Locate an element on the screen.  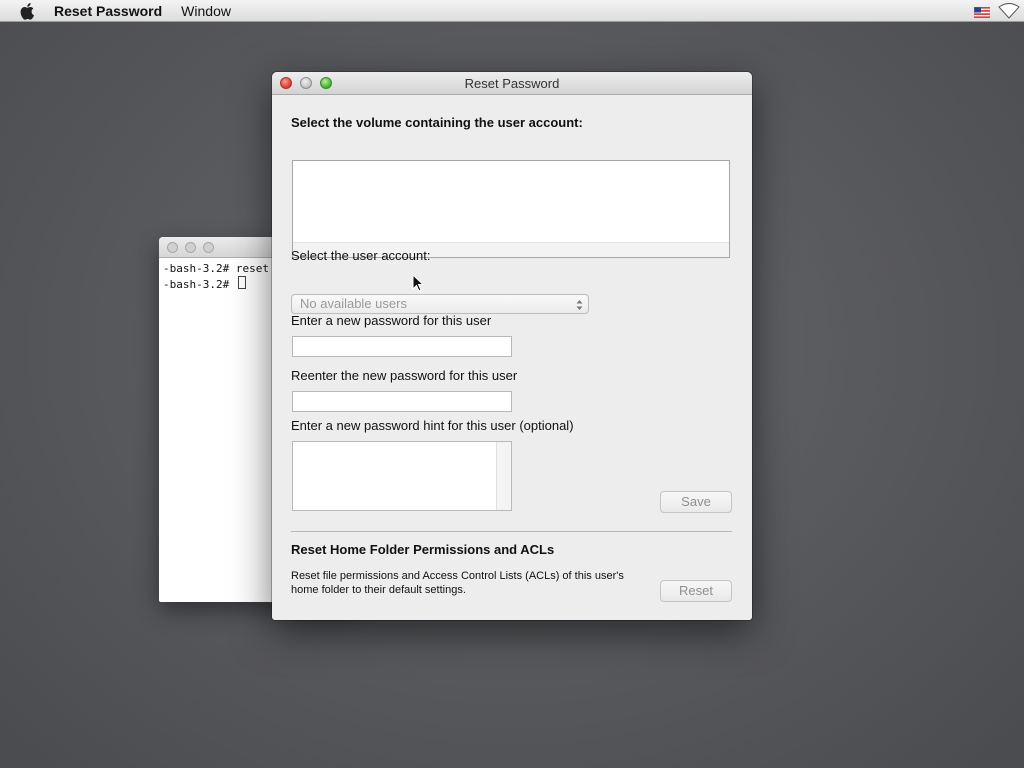
terminal-line: -bash-3.2# is located at coordinates (199, 284).